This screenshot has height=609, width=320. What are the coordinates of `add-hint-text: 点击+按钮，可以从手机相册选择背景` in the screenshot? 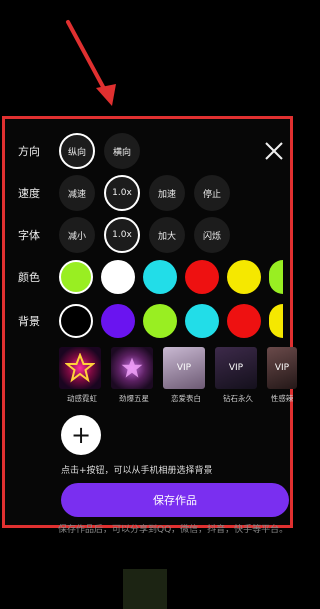 It's located at (137, 471).